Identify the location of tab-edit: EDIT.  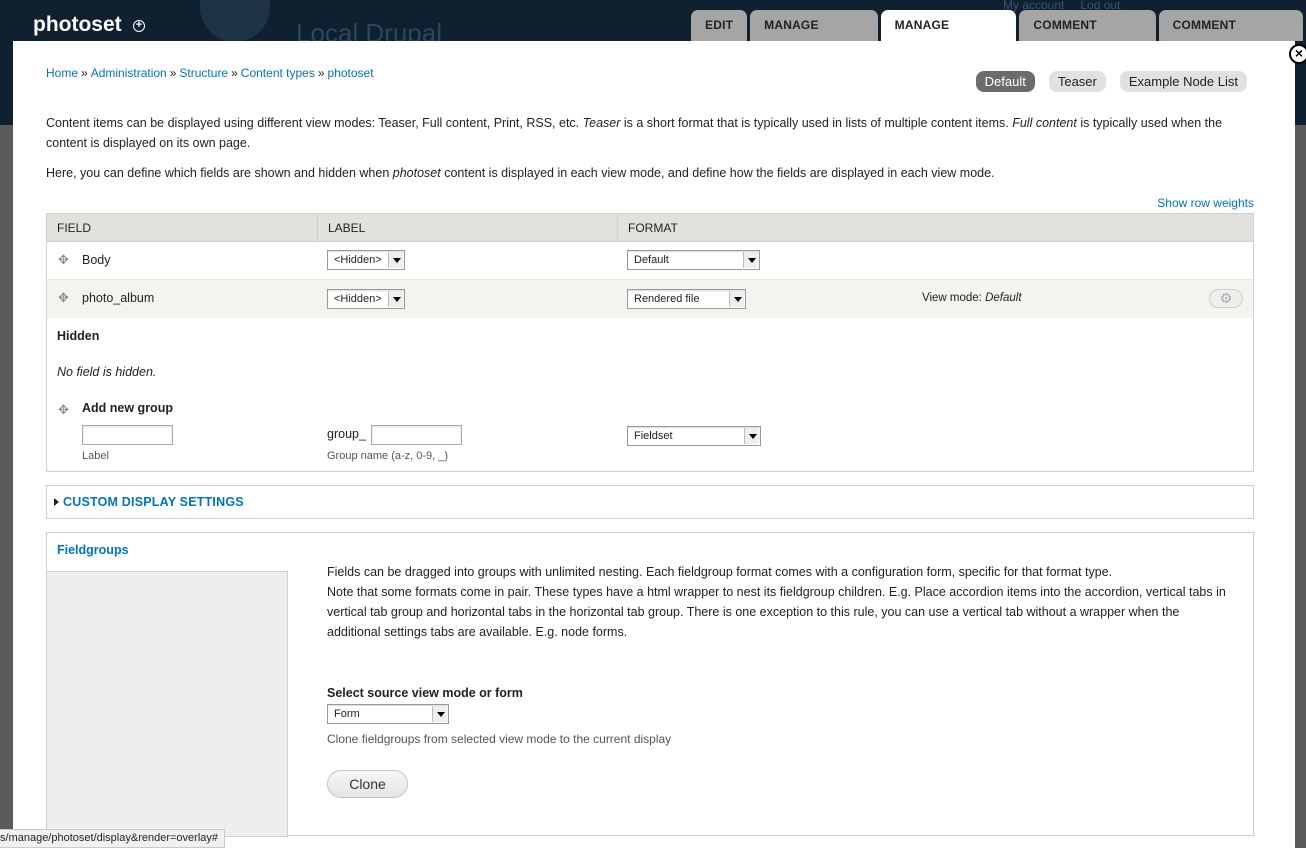
(719, 25).